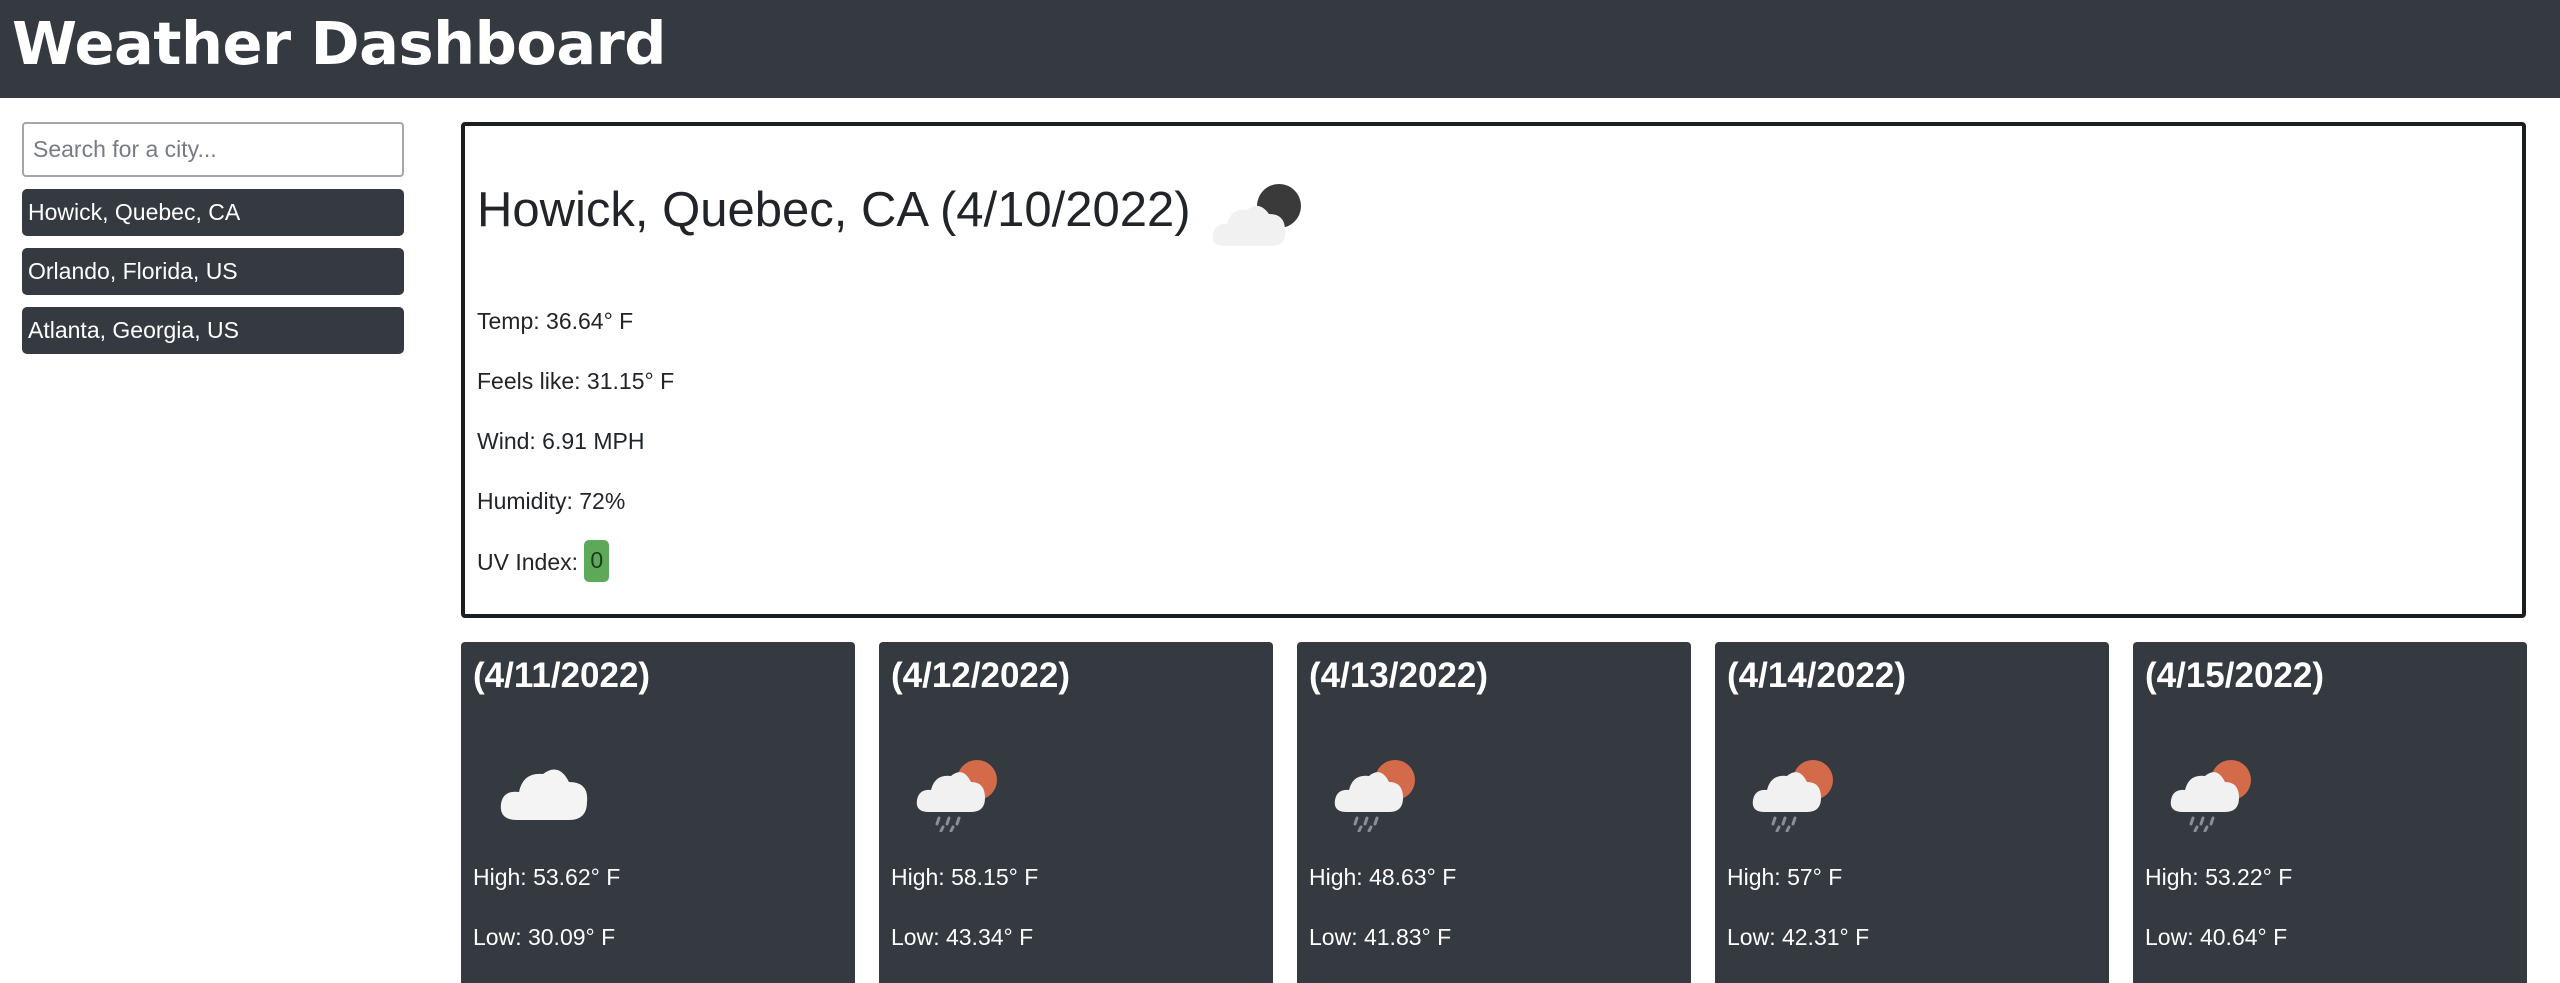 This screenshot has height=983, width=2560. I want to click on history-item-howick: Howick, Quebec, CA, so click(213, 212).